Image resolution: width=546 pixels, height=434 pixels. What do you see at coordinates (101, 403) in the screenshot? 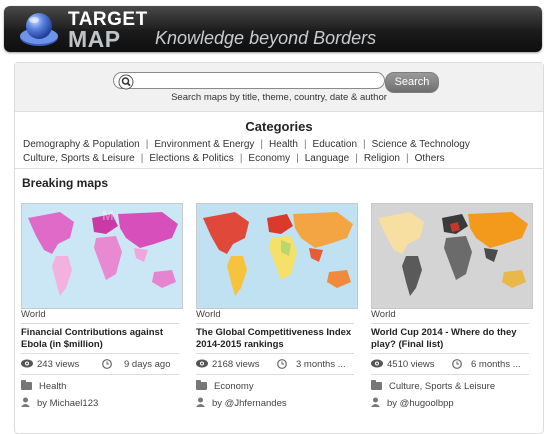
I see `card-author: by Michael123` at bounding box center [101, 403].